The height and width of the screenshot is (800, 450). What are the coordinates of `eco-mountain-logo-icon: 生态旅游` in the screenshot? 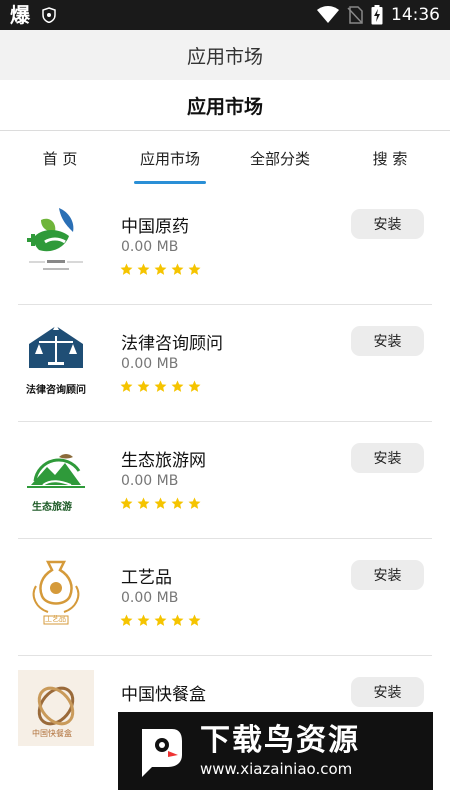 It's located at (56, 474).